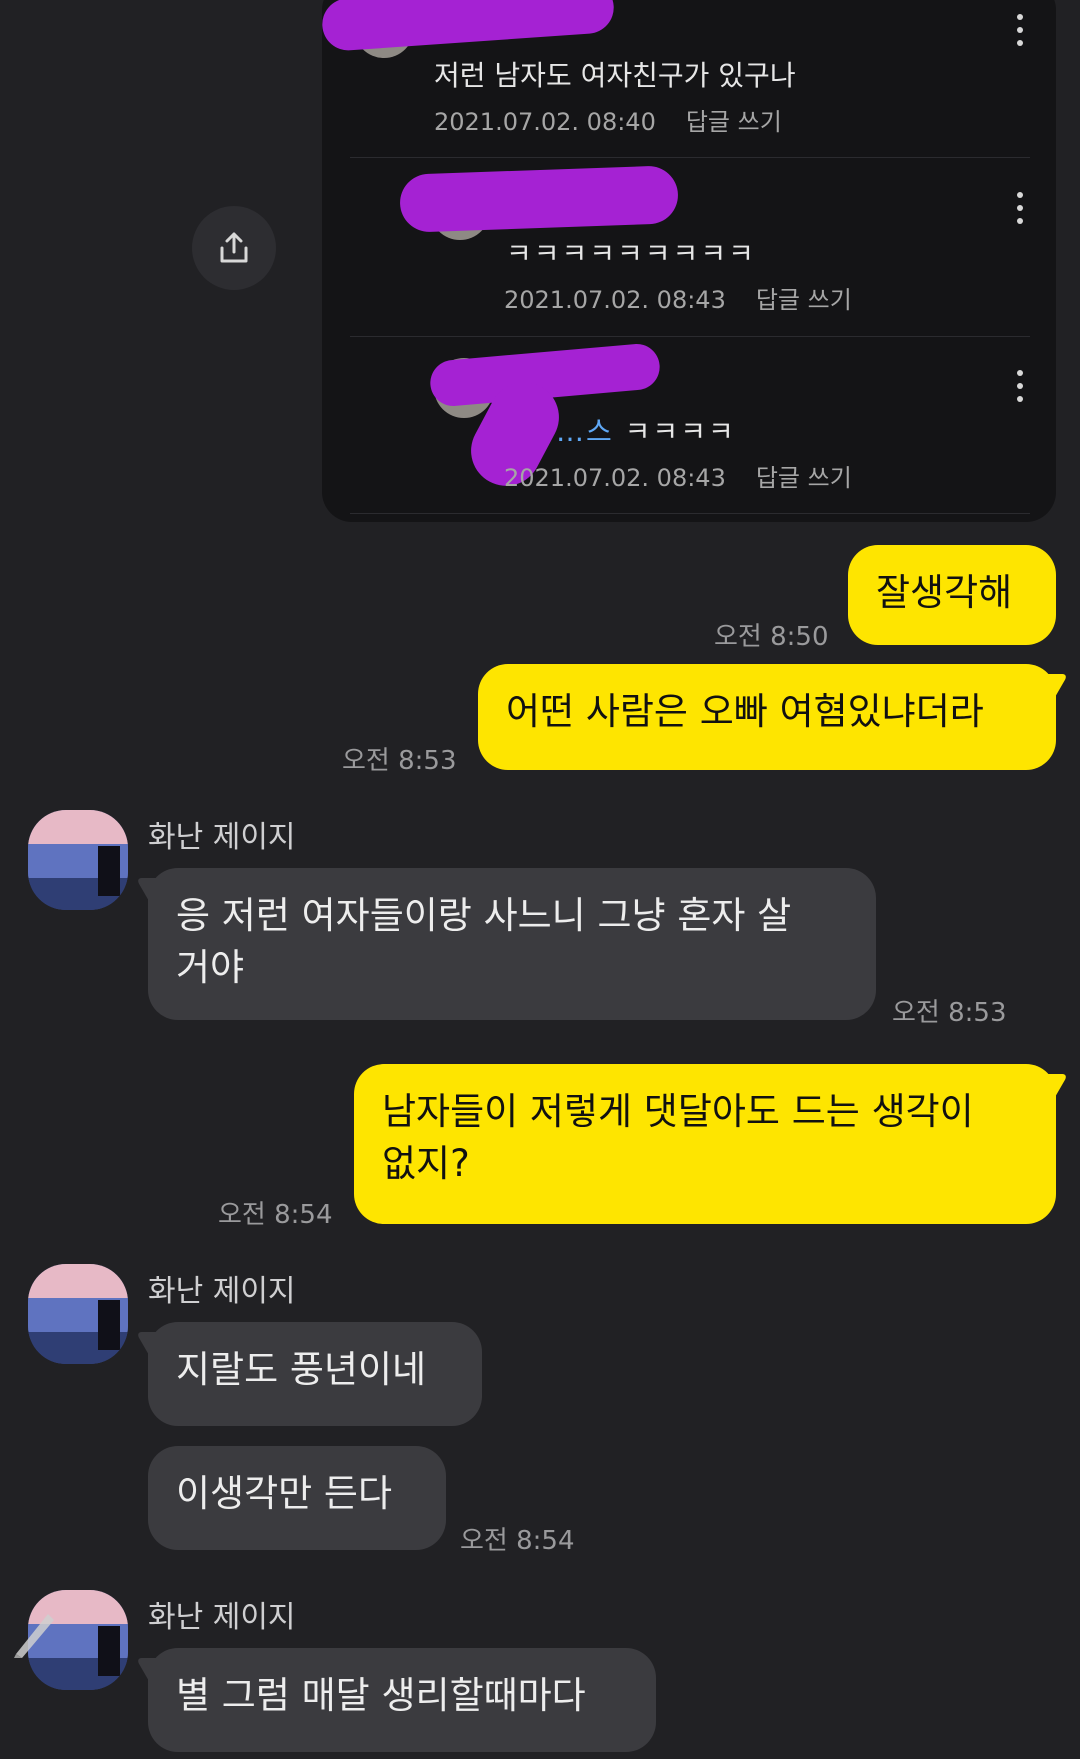 The width and height of the screenshot is (1080, 1759). Describe the element at coordinates (705, 1144) in the screenshot. I see `my-message-bubble: 남자들이 저렇게 댓달아도 드는 생각이 없지?` at that location.